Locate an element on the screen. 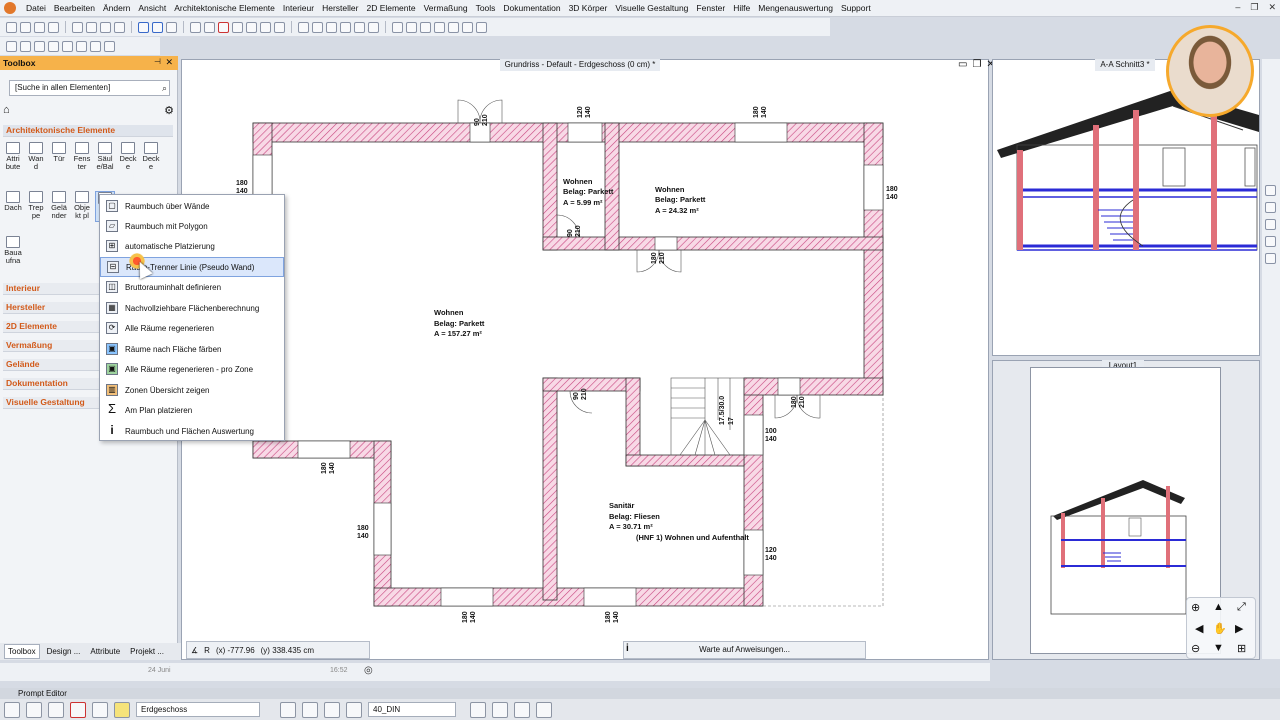 Image resolution: width=1280 pixels, height=720 pixels. tool-fenster: Fens ter is located at coordinates (82, 156).